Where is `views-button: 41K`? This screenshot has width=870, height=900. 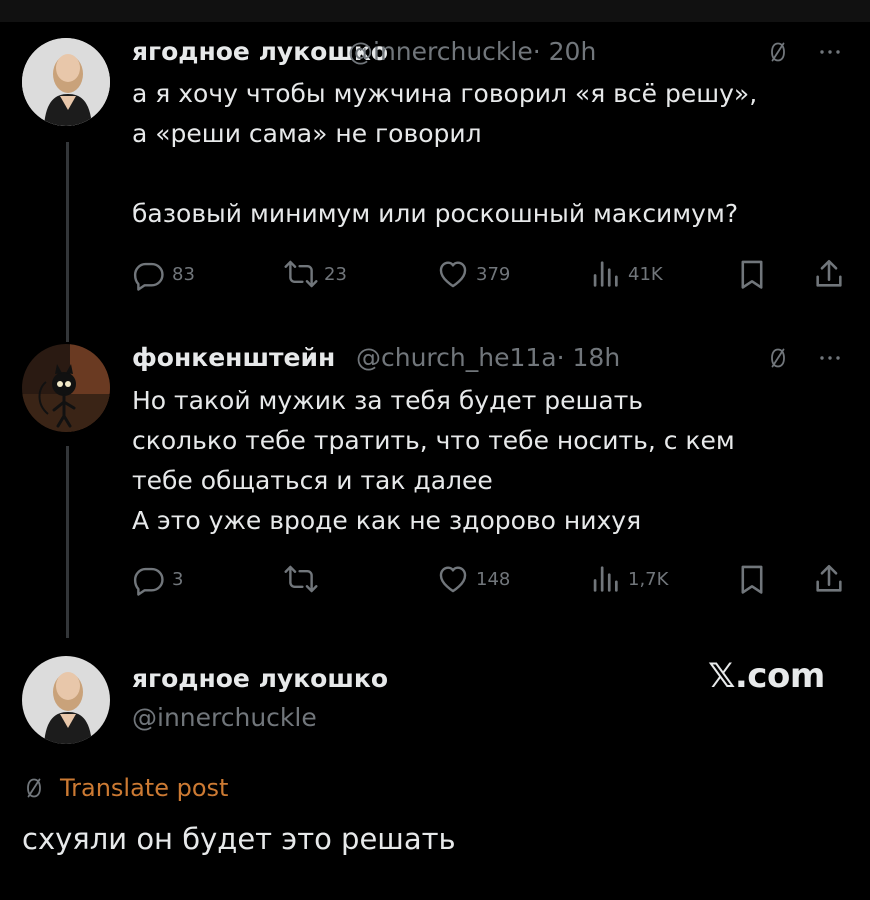 views-button: 41K is located at coordinates (625, 274).